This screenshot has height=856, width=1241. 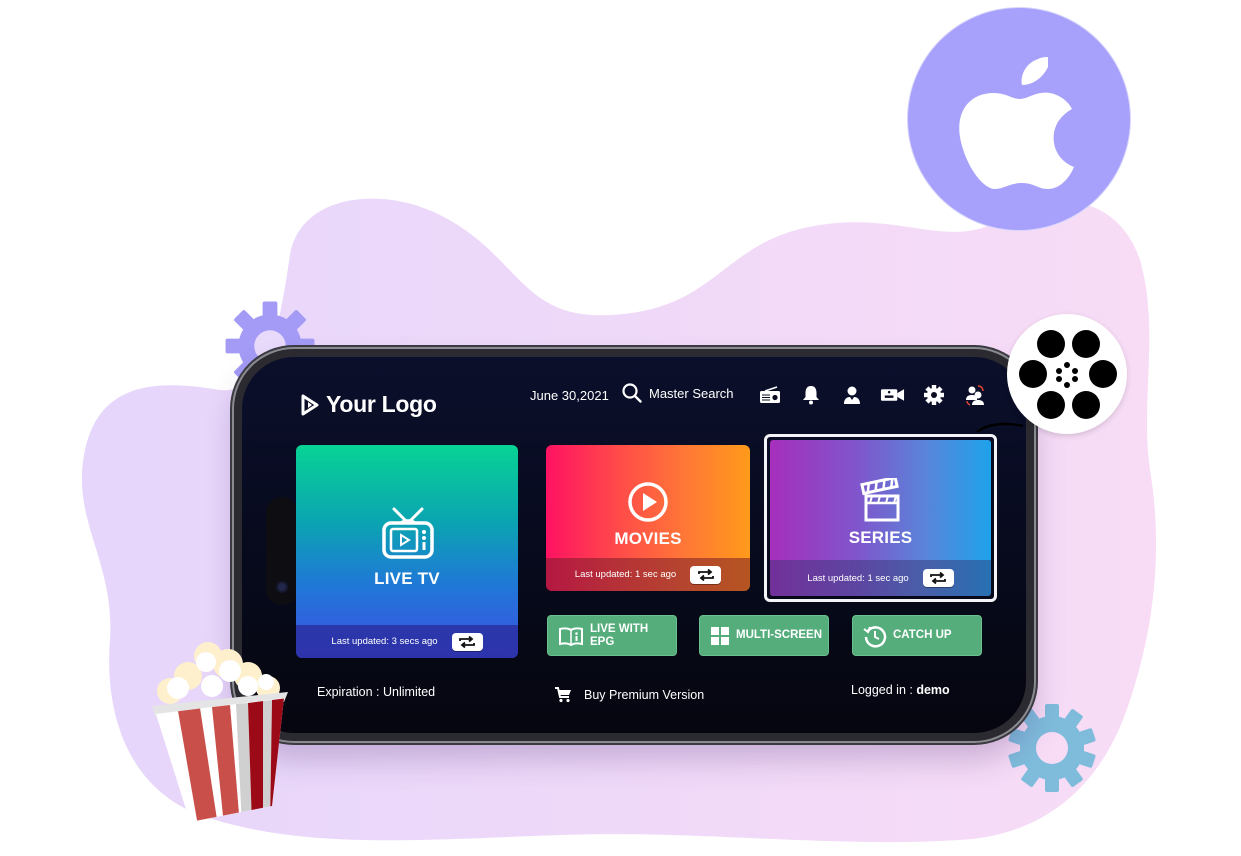 What do you see at coordinates (381, 404) in the screenshot?
I see `logo-text: Your Logo` at bounding box center [381, 404].